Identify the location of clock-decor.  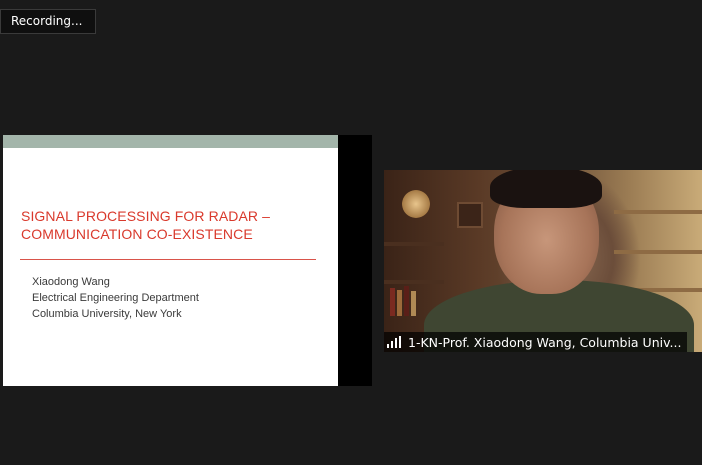
(470, 215).